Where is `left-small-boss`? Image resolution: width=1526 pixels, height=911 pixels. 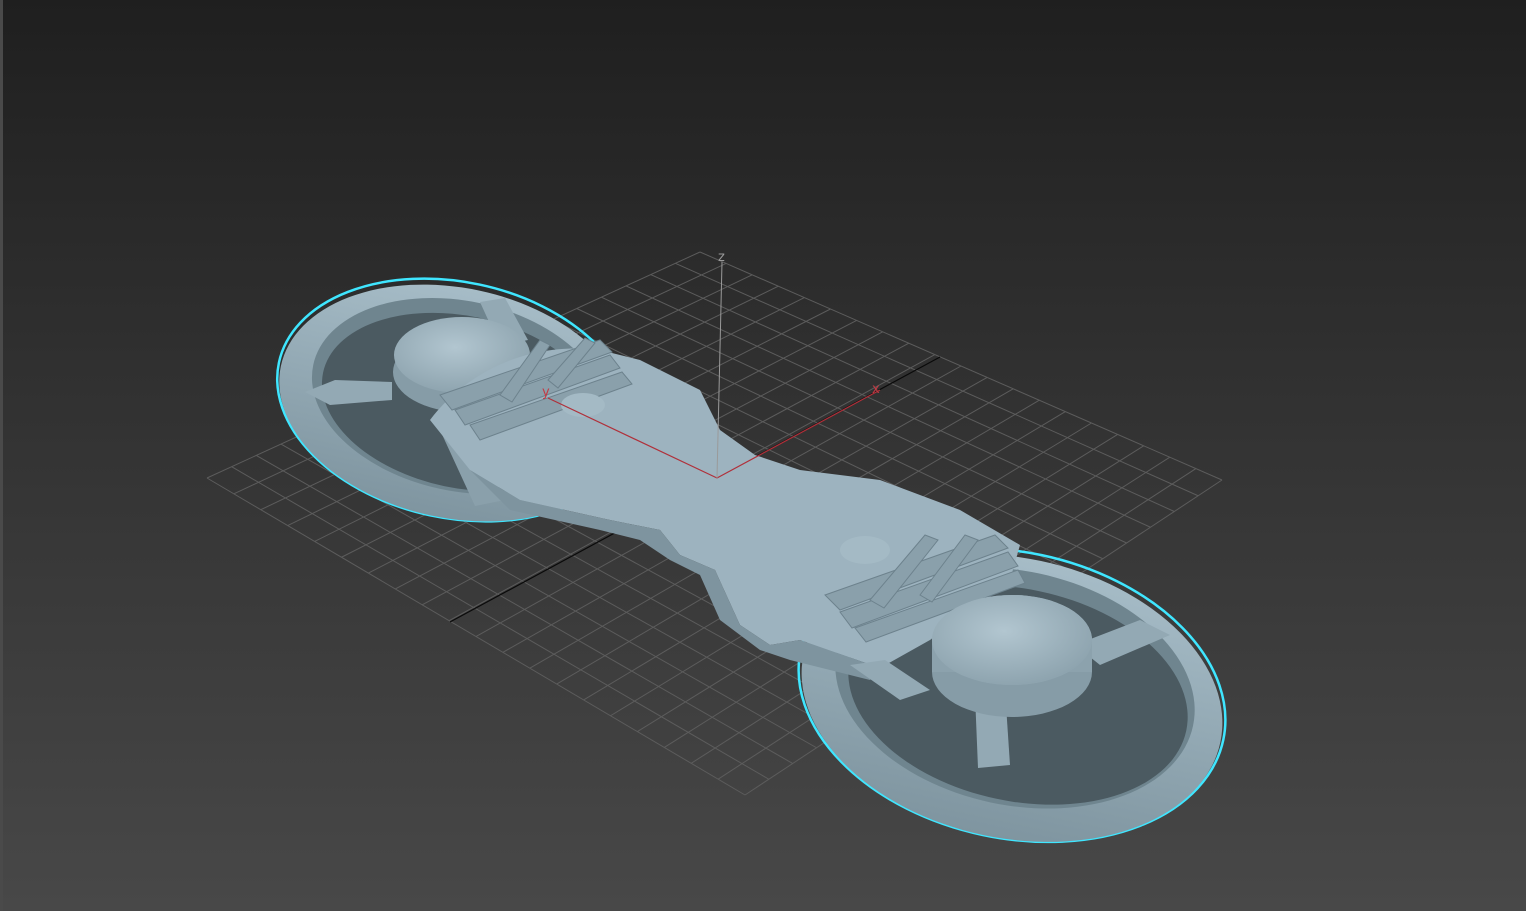 left-small-boss is located at coordinates (583, 405).